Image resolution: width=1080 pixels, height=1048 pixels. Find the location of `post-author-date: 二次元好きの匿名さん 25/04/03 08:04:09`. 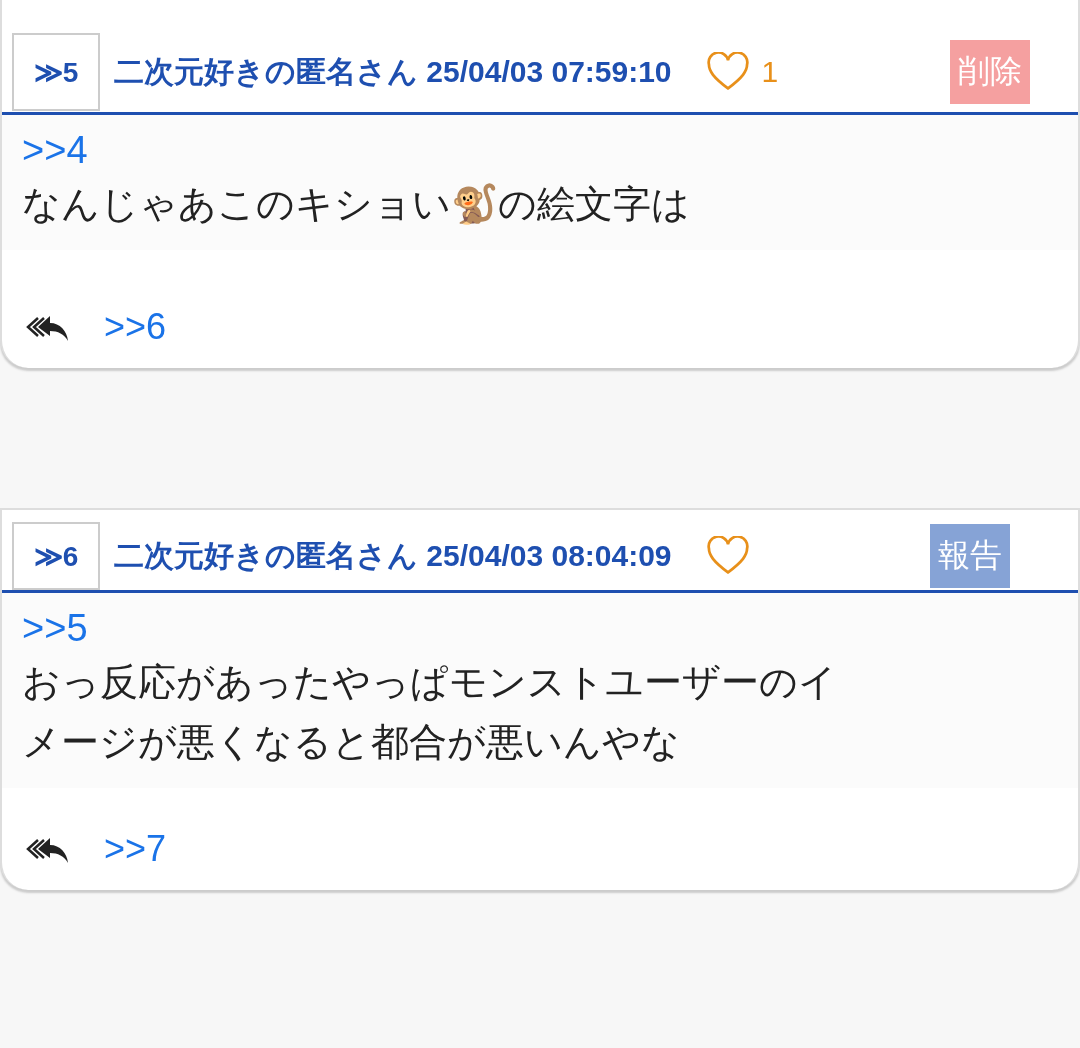

post-author-date: 二次元好きの匿名さん 25/04/03 08:04:09 is located at coordinates (393, 555).